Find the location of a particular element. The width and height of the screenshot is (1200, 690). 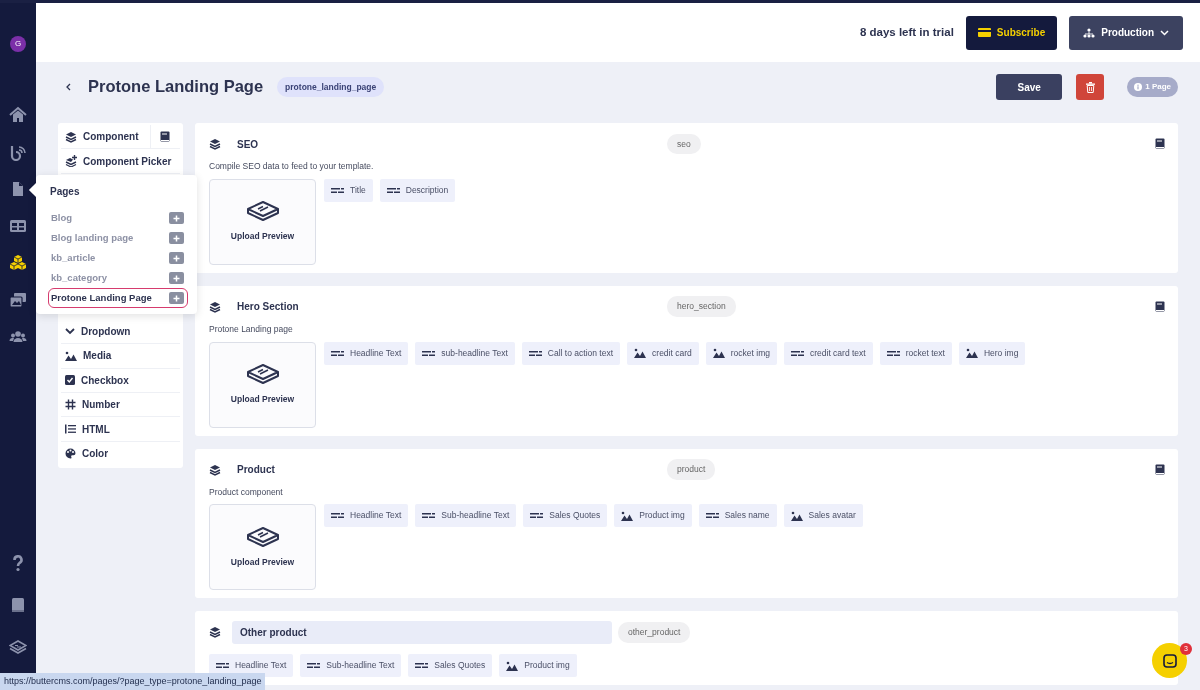

popover-title: Pages is located at coordinates (65, 192).